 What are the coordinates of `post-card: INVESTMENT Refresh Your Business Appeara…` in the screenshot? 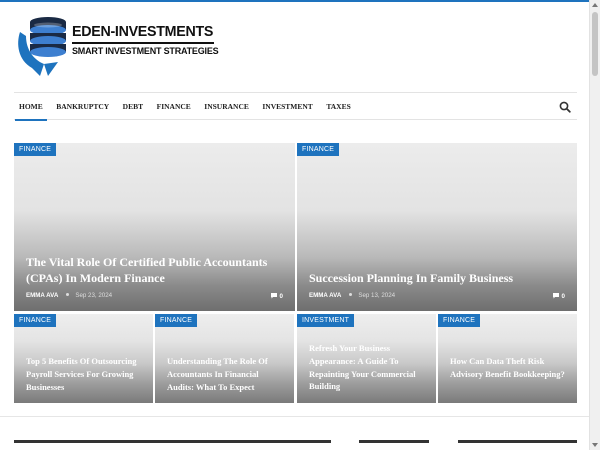 It's located at (366, 358).